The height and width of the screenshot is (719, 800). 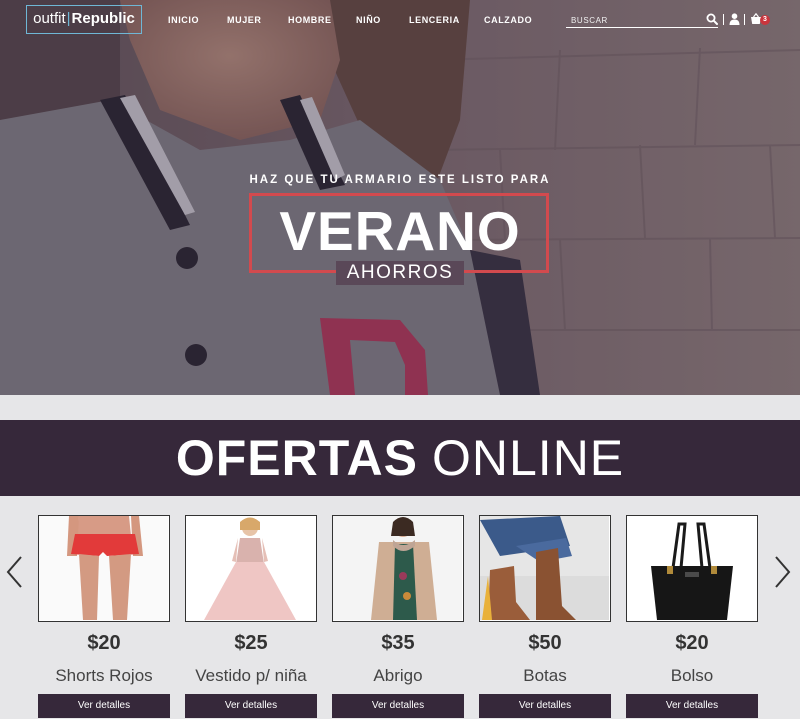 I want to click on offers-banner: OFERTAS ONLINE, so click(x=400, y=458).